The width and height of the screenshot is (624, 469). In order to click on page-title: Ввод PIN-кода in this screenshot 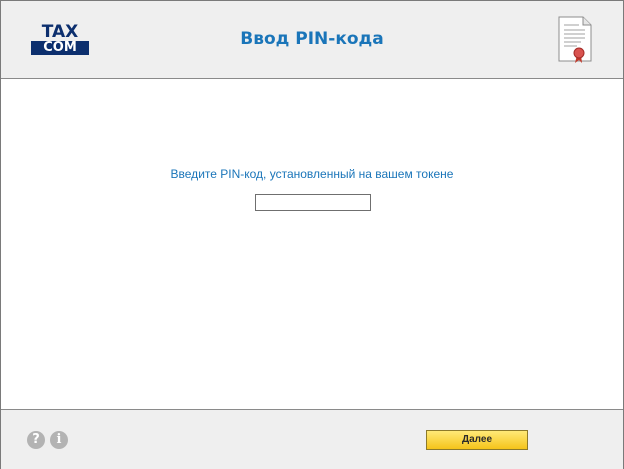, I will do `click(312, 39)`.